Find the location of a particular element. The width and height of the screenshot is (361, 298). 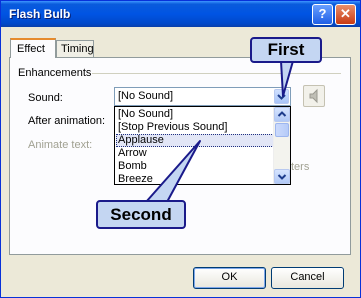

callout-first: First is located at coordinates (286, 50).